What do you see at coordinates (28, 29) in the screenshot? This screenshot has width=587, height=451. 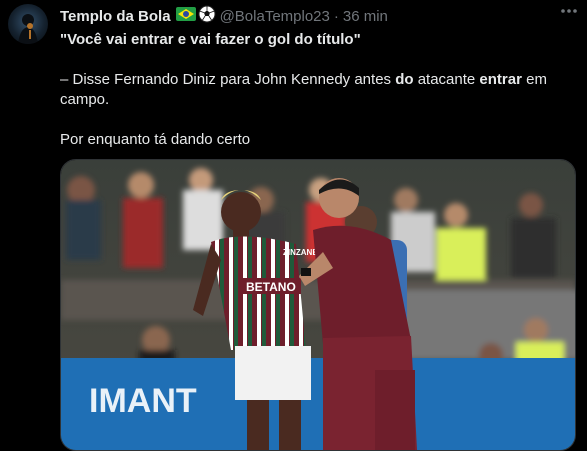 I see `avatar-image` at bounding box center [28, 29].